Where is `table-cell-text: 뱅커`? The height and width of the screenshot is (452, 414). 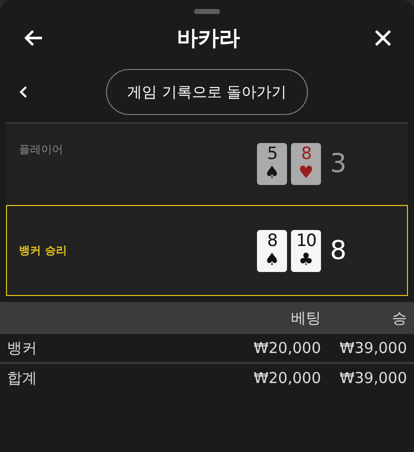 table-cell-text: 뱅커 is located at coordinates (22, 348).